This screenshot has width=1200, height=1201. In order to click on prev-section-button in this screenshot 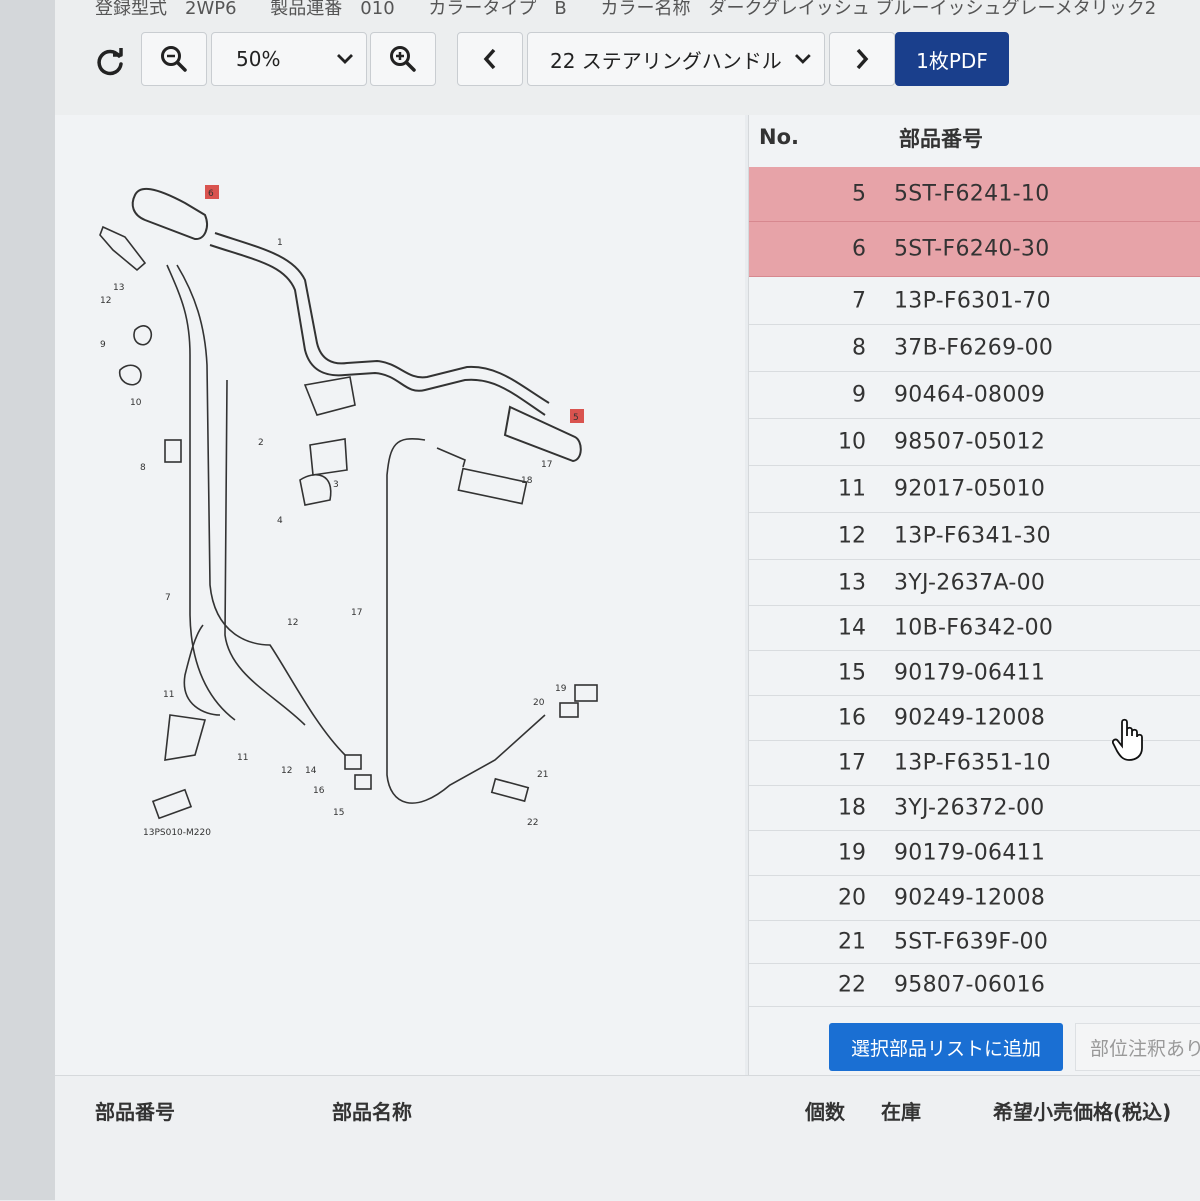, I will do `click(490, 59)`.